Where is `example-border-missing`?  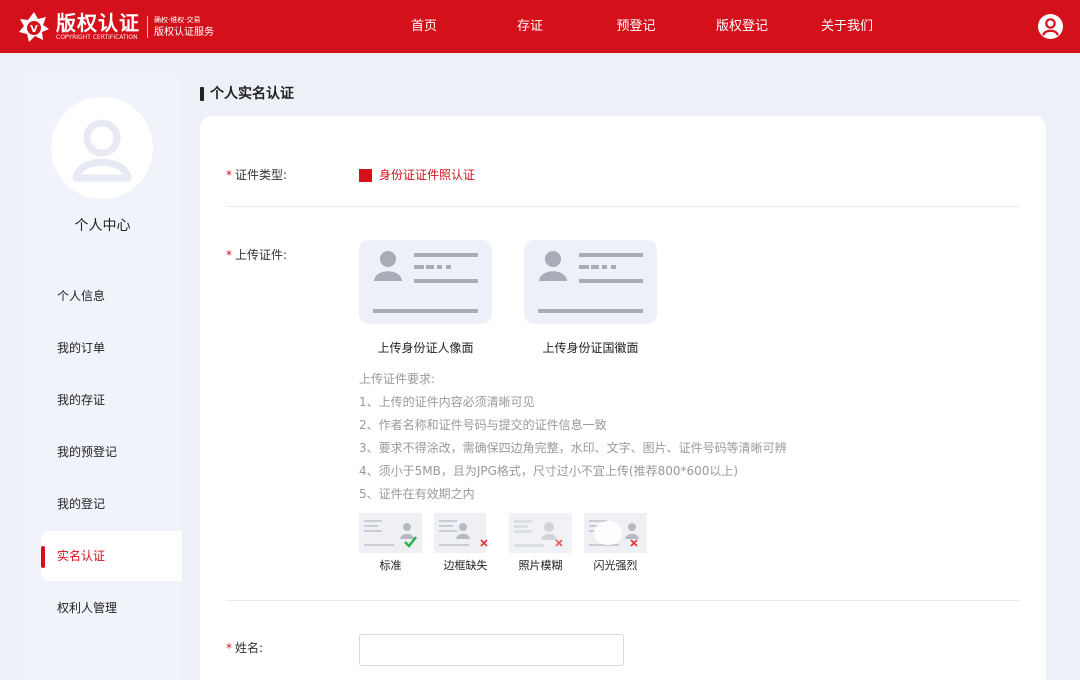 example-border-missing is located at coordinates (461, 533).